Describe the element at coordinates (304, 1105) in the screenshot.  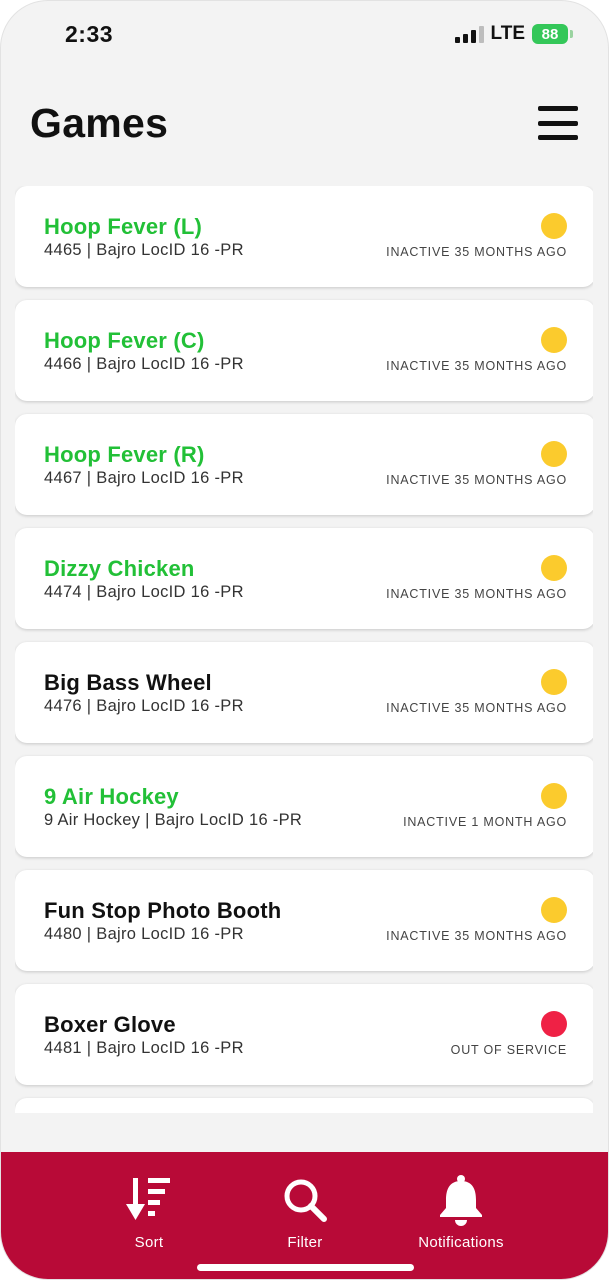
I see `game-card-partial` at that location.